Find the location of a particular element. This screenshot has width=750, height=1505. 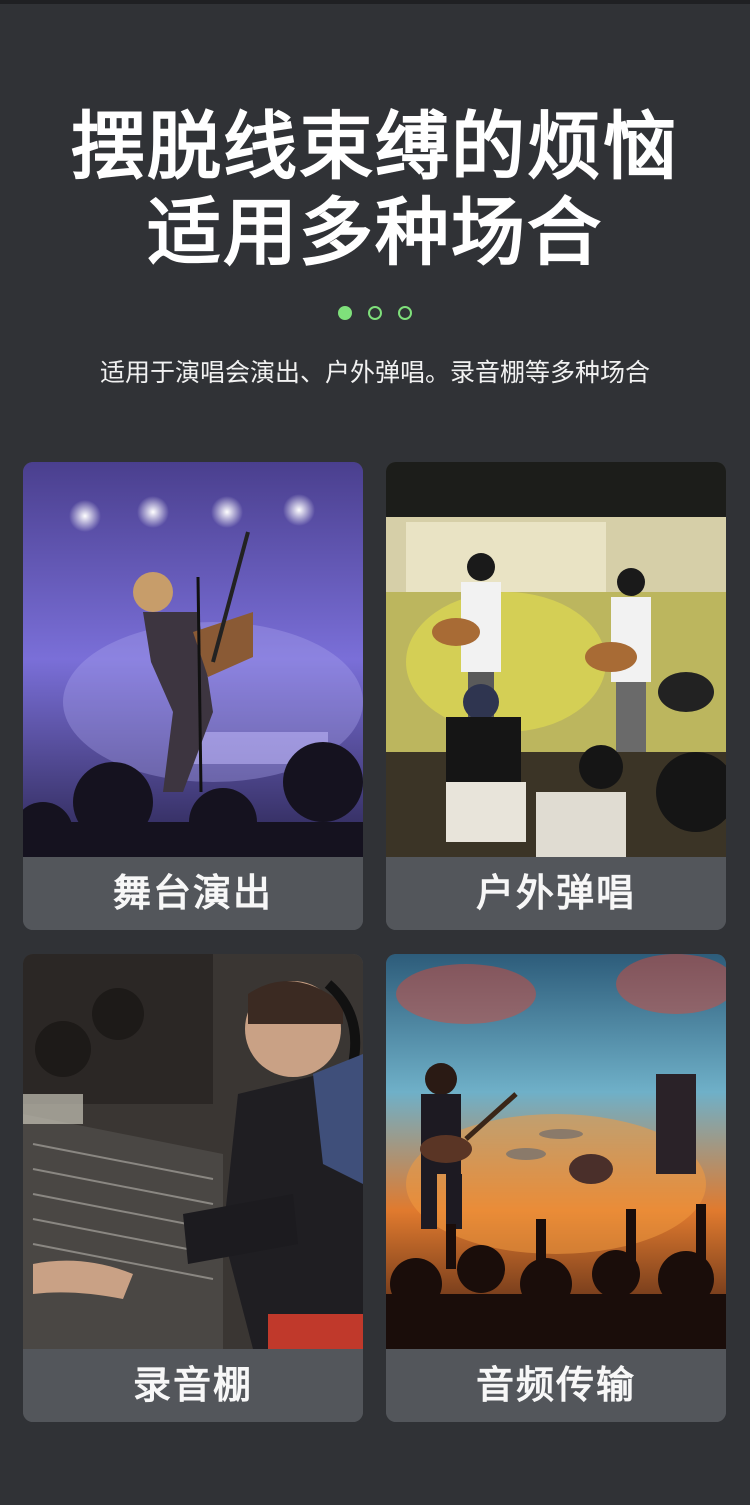

headline: 摆脱线束缚的烦恼 适用多种场合 is located at coordinates (375, 190).